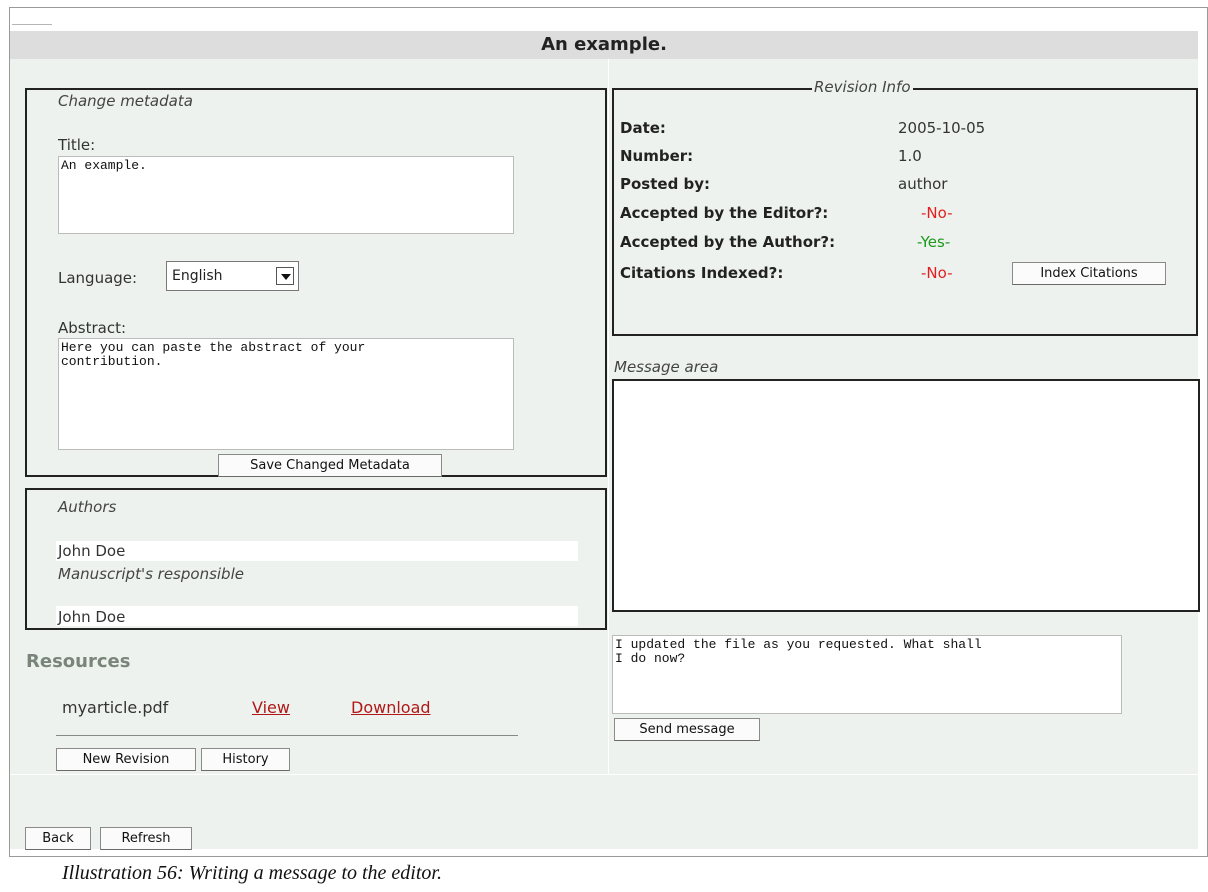 The height and width of the screenshot is (892, 1208). What do you see at coordinates (87, 507) in the screenshot?
I see `authors-legend: Authors` at bounding box center [87, 507].